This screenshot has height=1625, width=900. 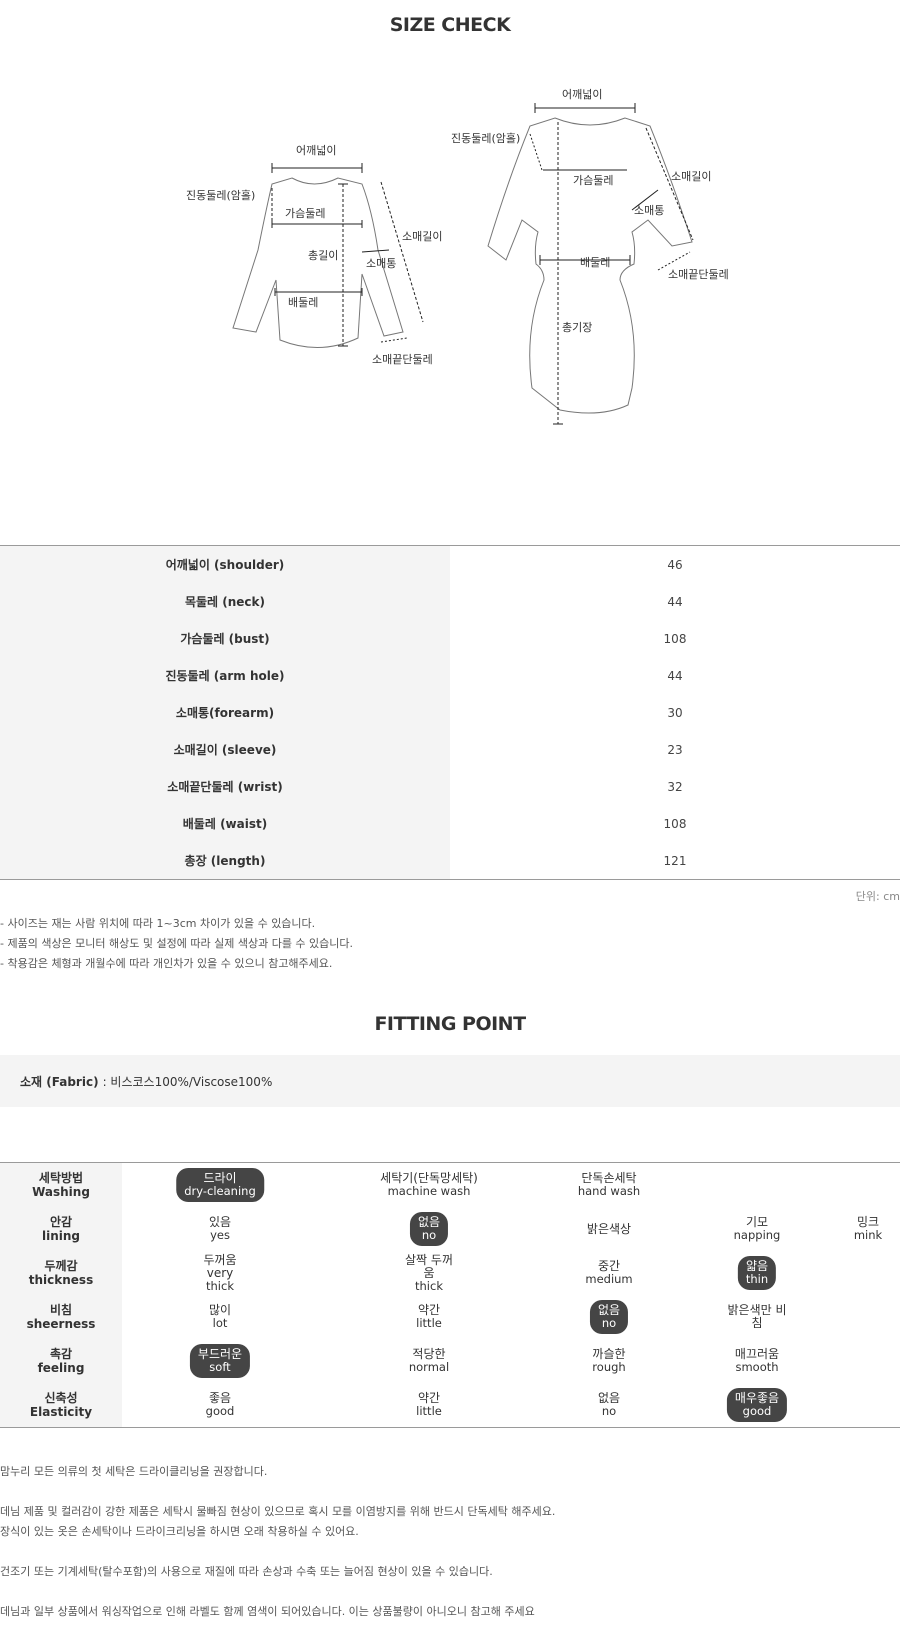 I want to click on fitting-option: 있음 yes, so click(x=220, y=1229).